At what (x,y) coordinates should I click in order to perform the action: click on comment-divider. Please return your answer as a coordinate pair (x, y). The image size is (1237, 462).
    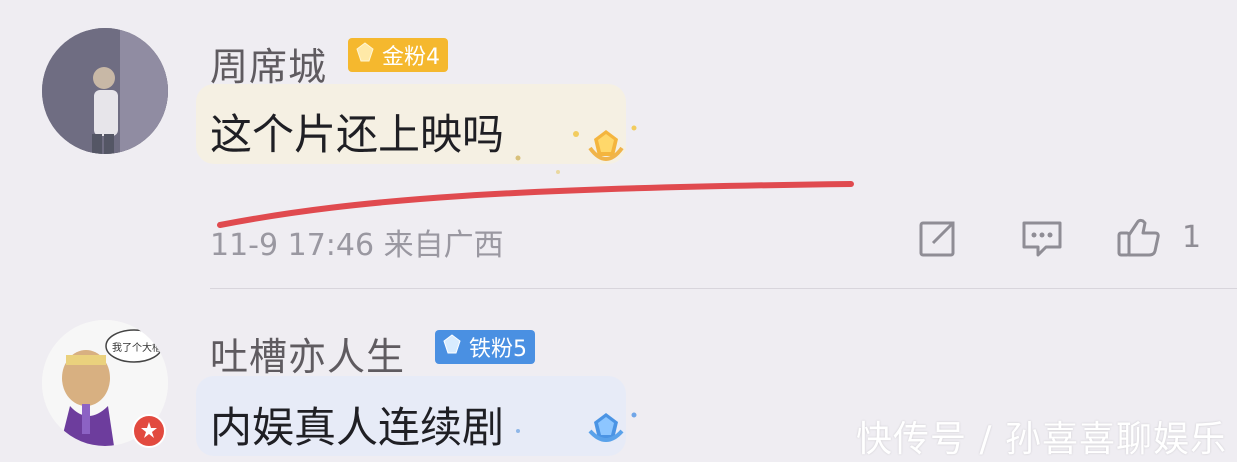
    Looking at the image, I should click on (723, 288).